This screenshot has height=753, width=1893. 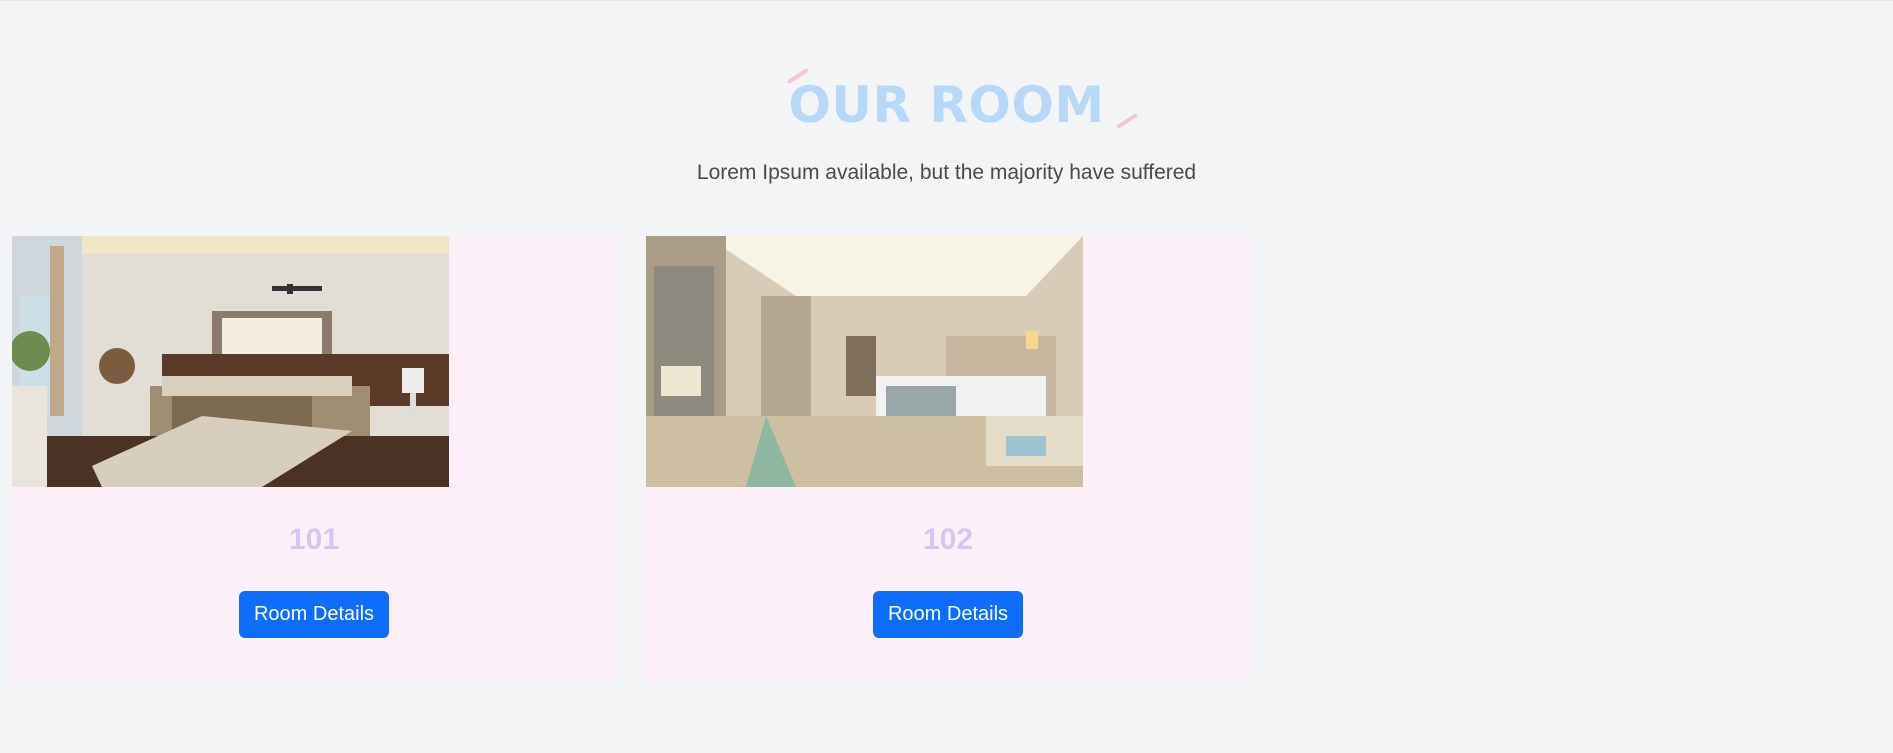 I want to click on section-heading: OUR ROOM, so click(x=946, y=103).